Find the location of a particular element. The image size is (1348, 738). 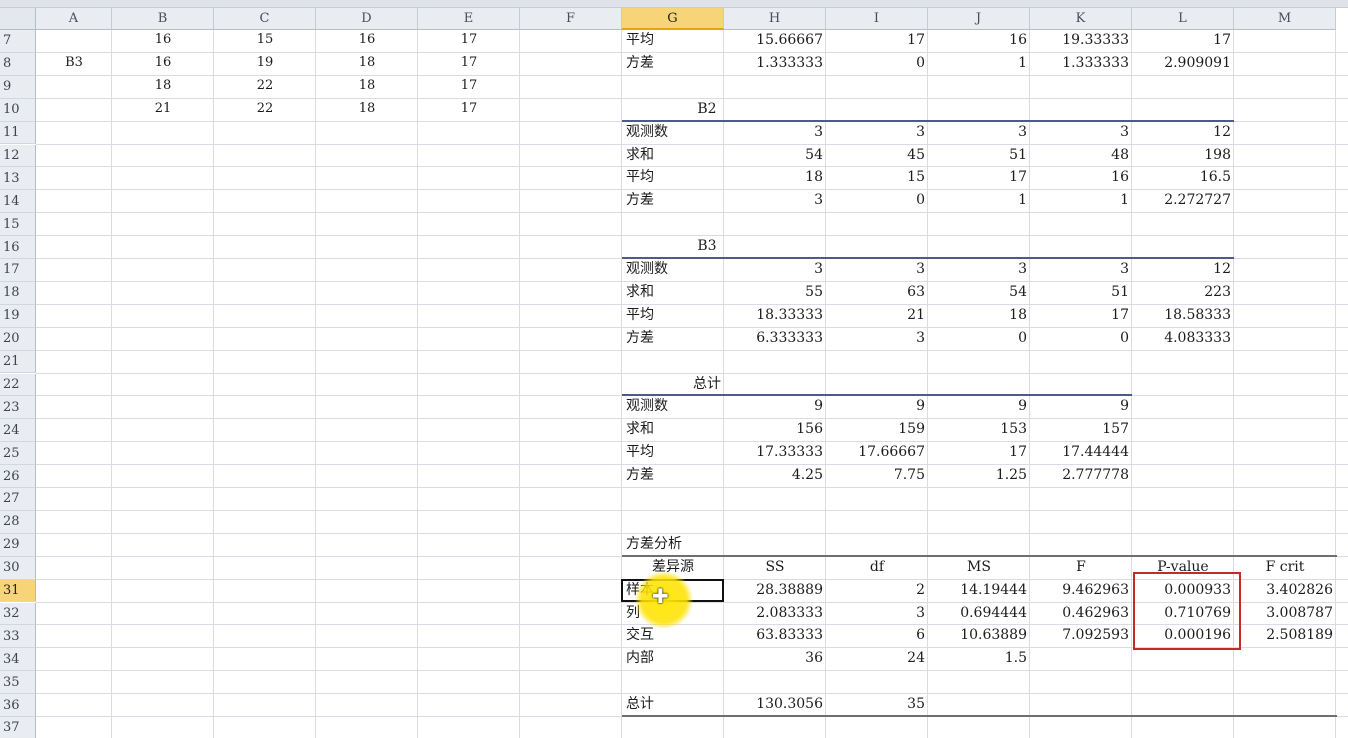

stat-value: 9 is located at coordinates (1124, 406).